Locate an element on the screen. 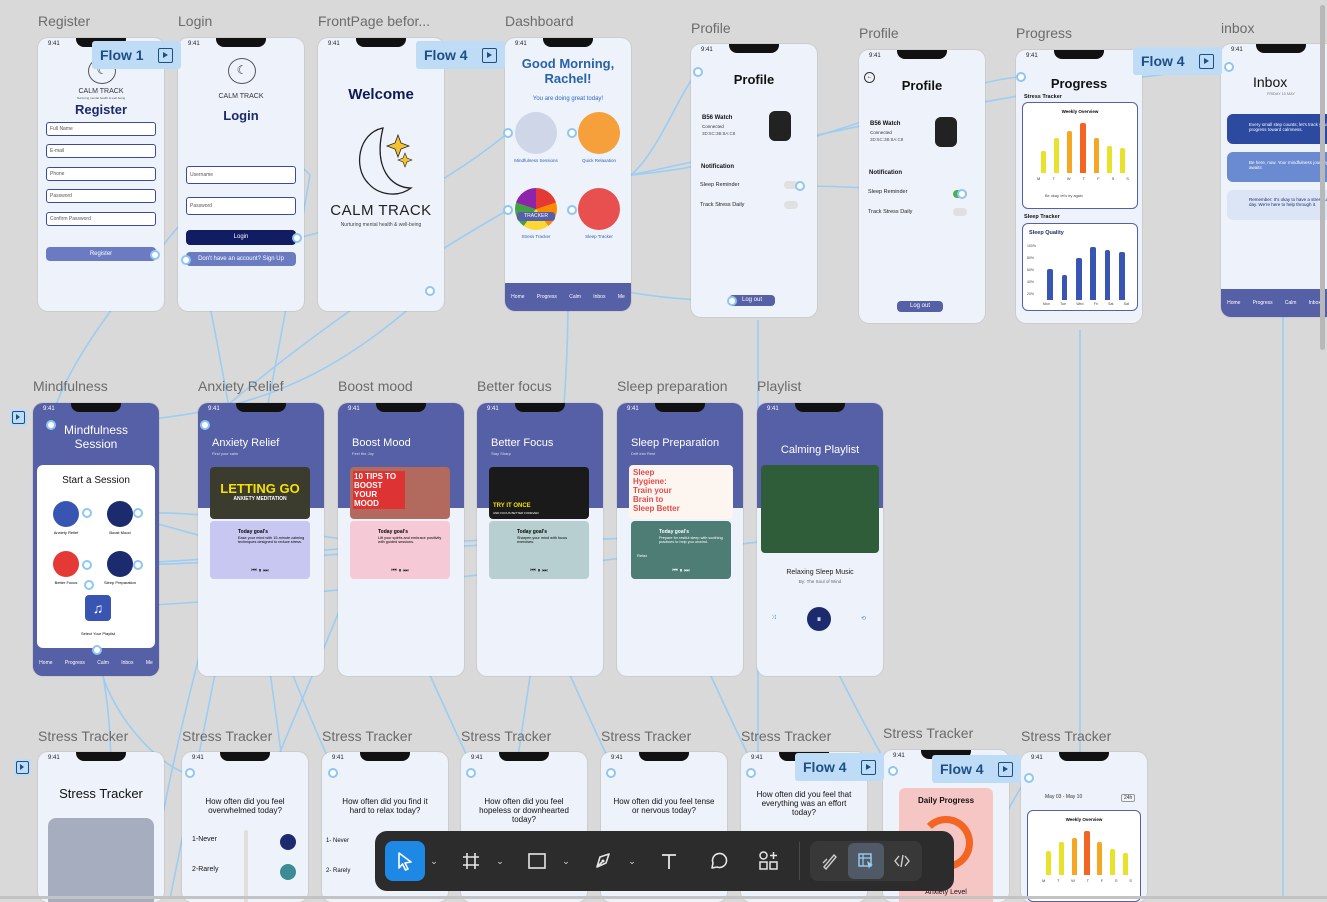  quick-relaxation-tile is located at coordinates (599, 133).